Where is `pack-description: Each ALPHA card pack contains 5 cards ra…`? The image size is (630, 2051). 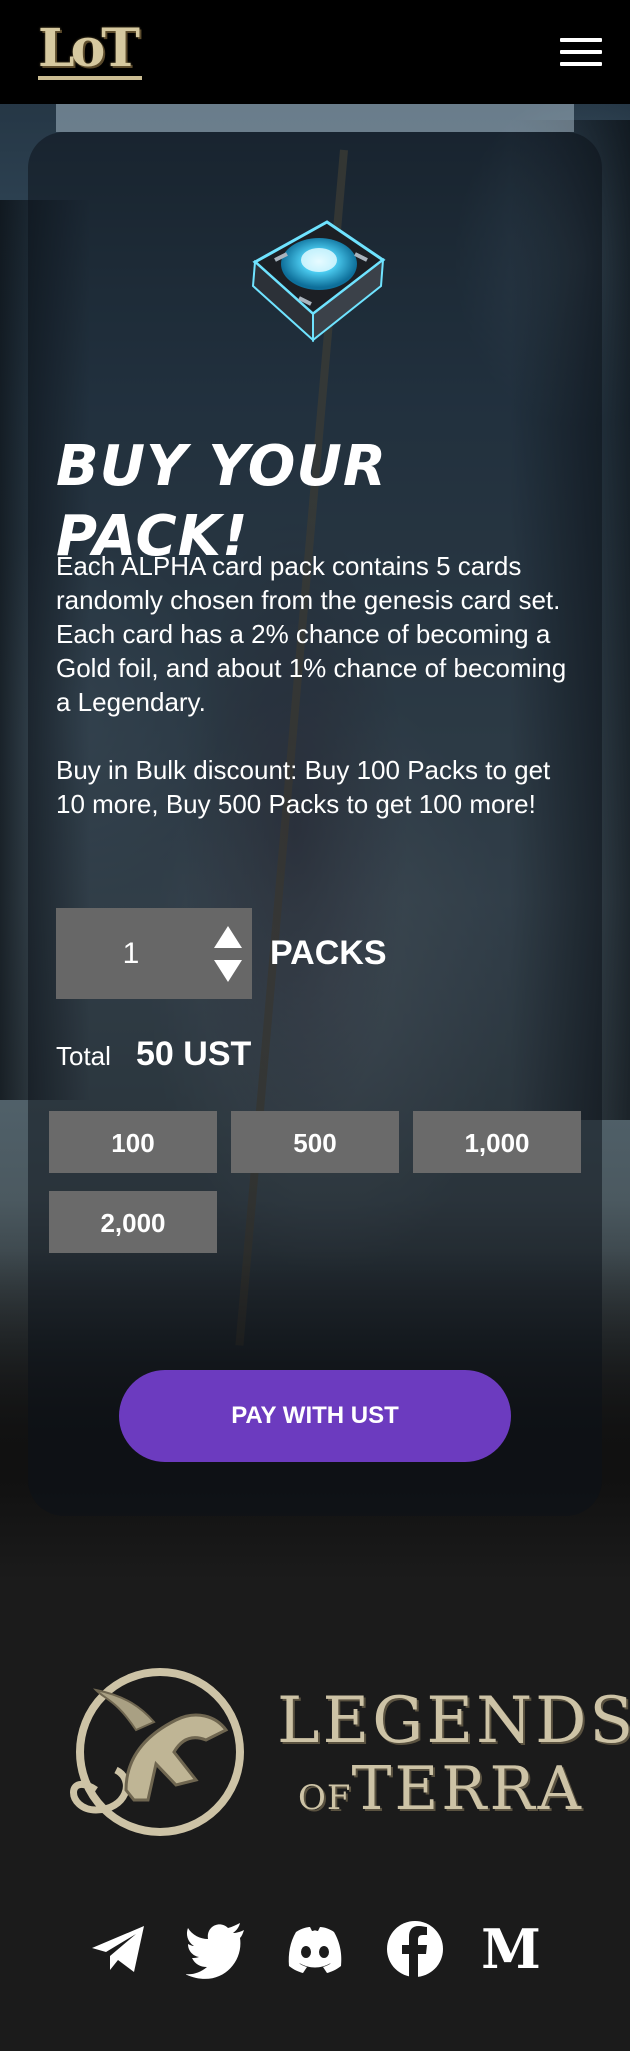
pack-description: Each ALPHA card pack contains 5 cards ra… is located at coordinates (311, 634).